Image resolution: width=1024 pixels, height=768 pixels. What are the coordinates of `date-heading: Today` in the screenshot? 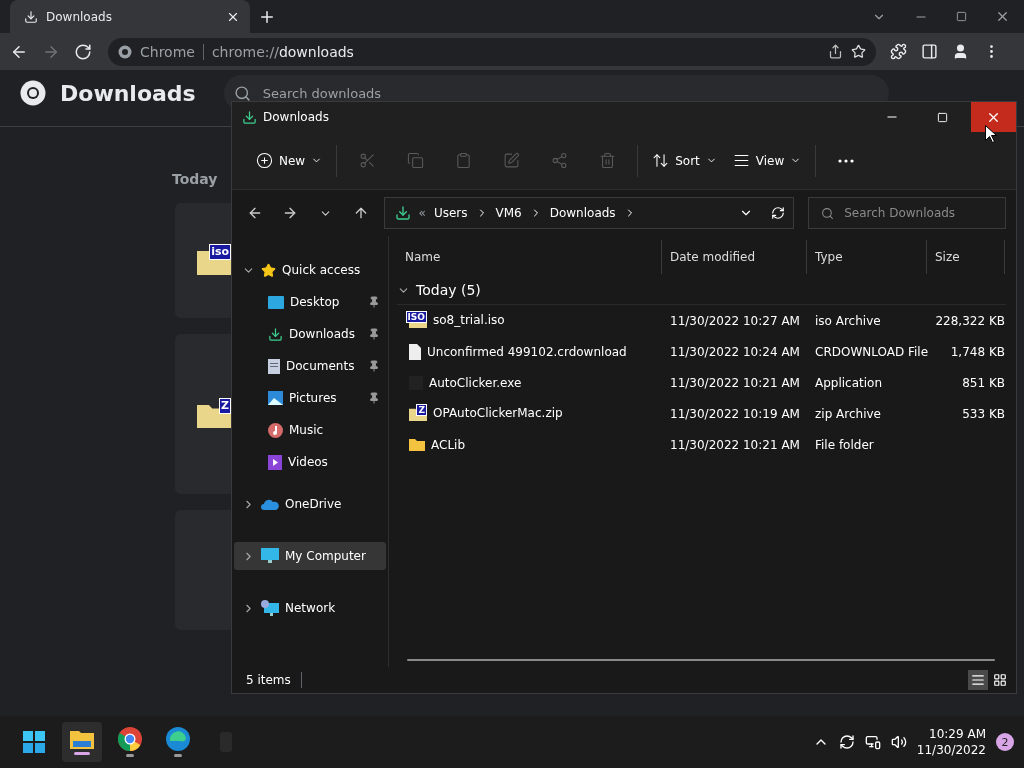 It's located at (195, 179).